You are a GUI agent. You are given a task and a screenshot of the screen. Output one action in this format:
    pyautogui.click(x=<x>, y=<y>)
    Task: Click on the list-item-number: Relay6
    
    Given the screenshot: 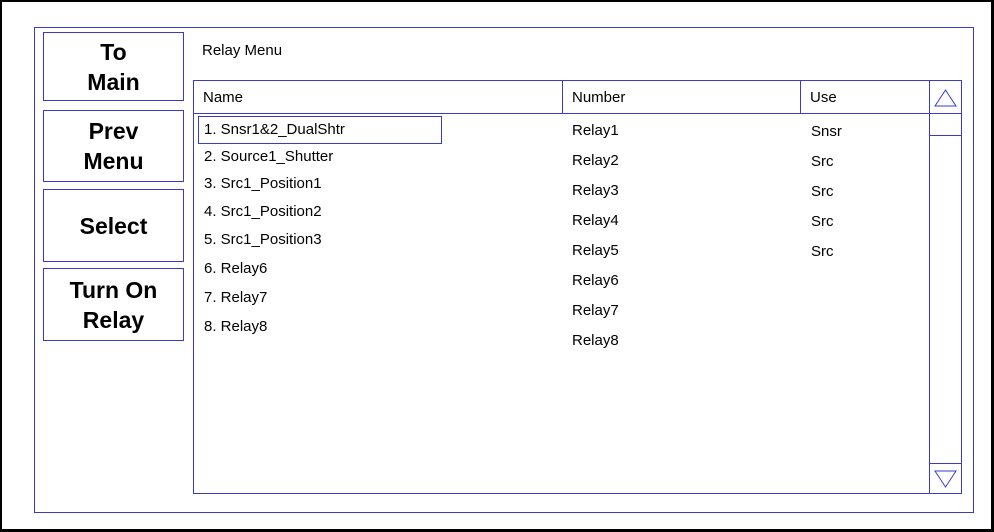 What is the action you would take?
    pyautogui.click(x=595, y=280)
    